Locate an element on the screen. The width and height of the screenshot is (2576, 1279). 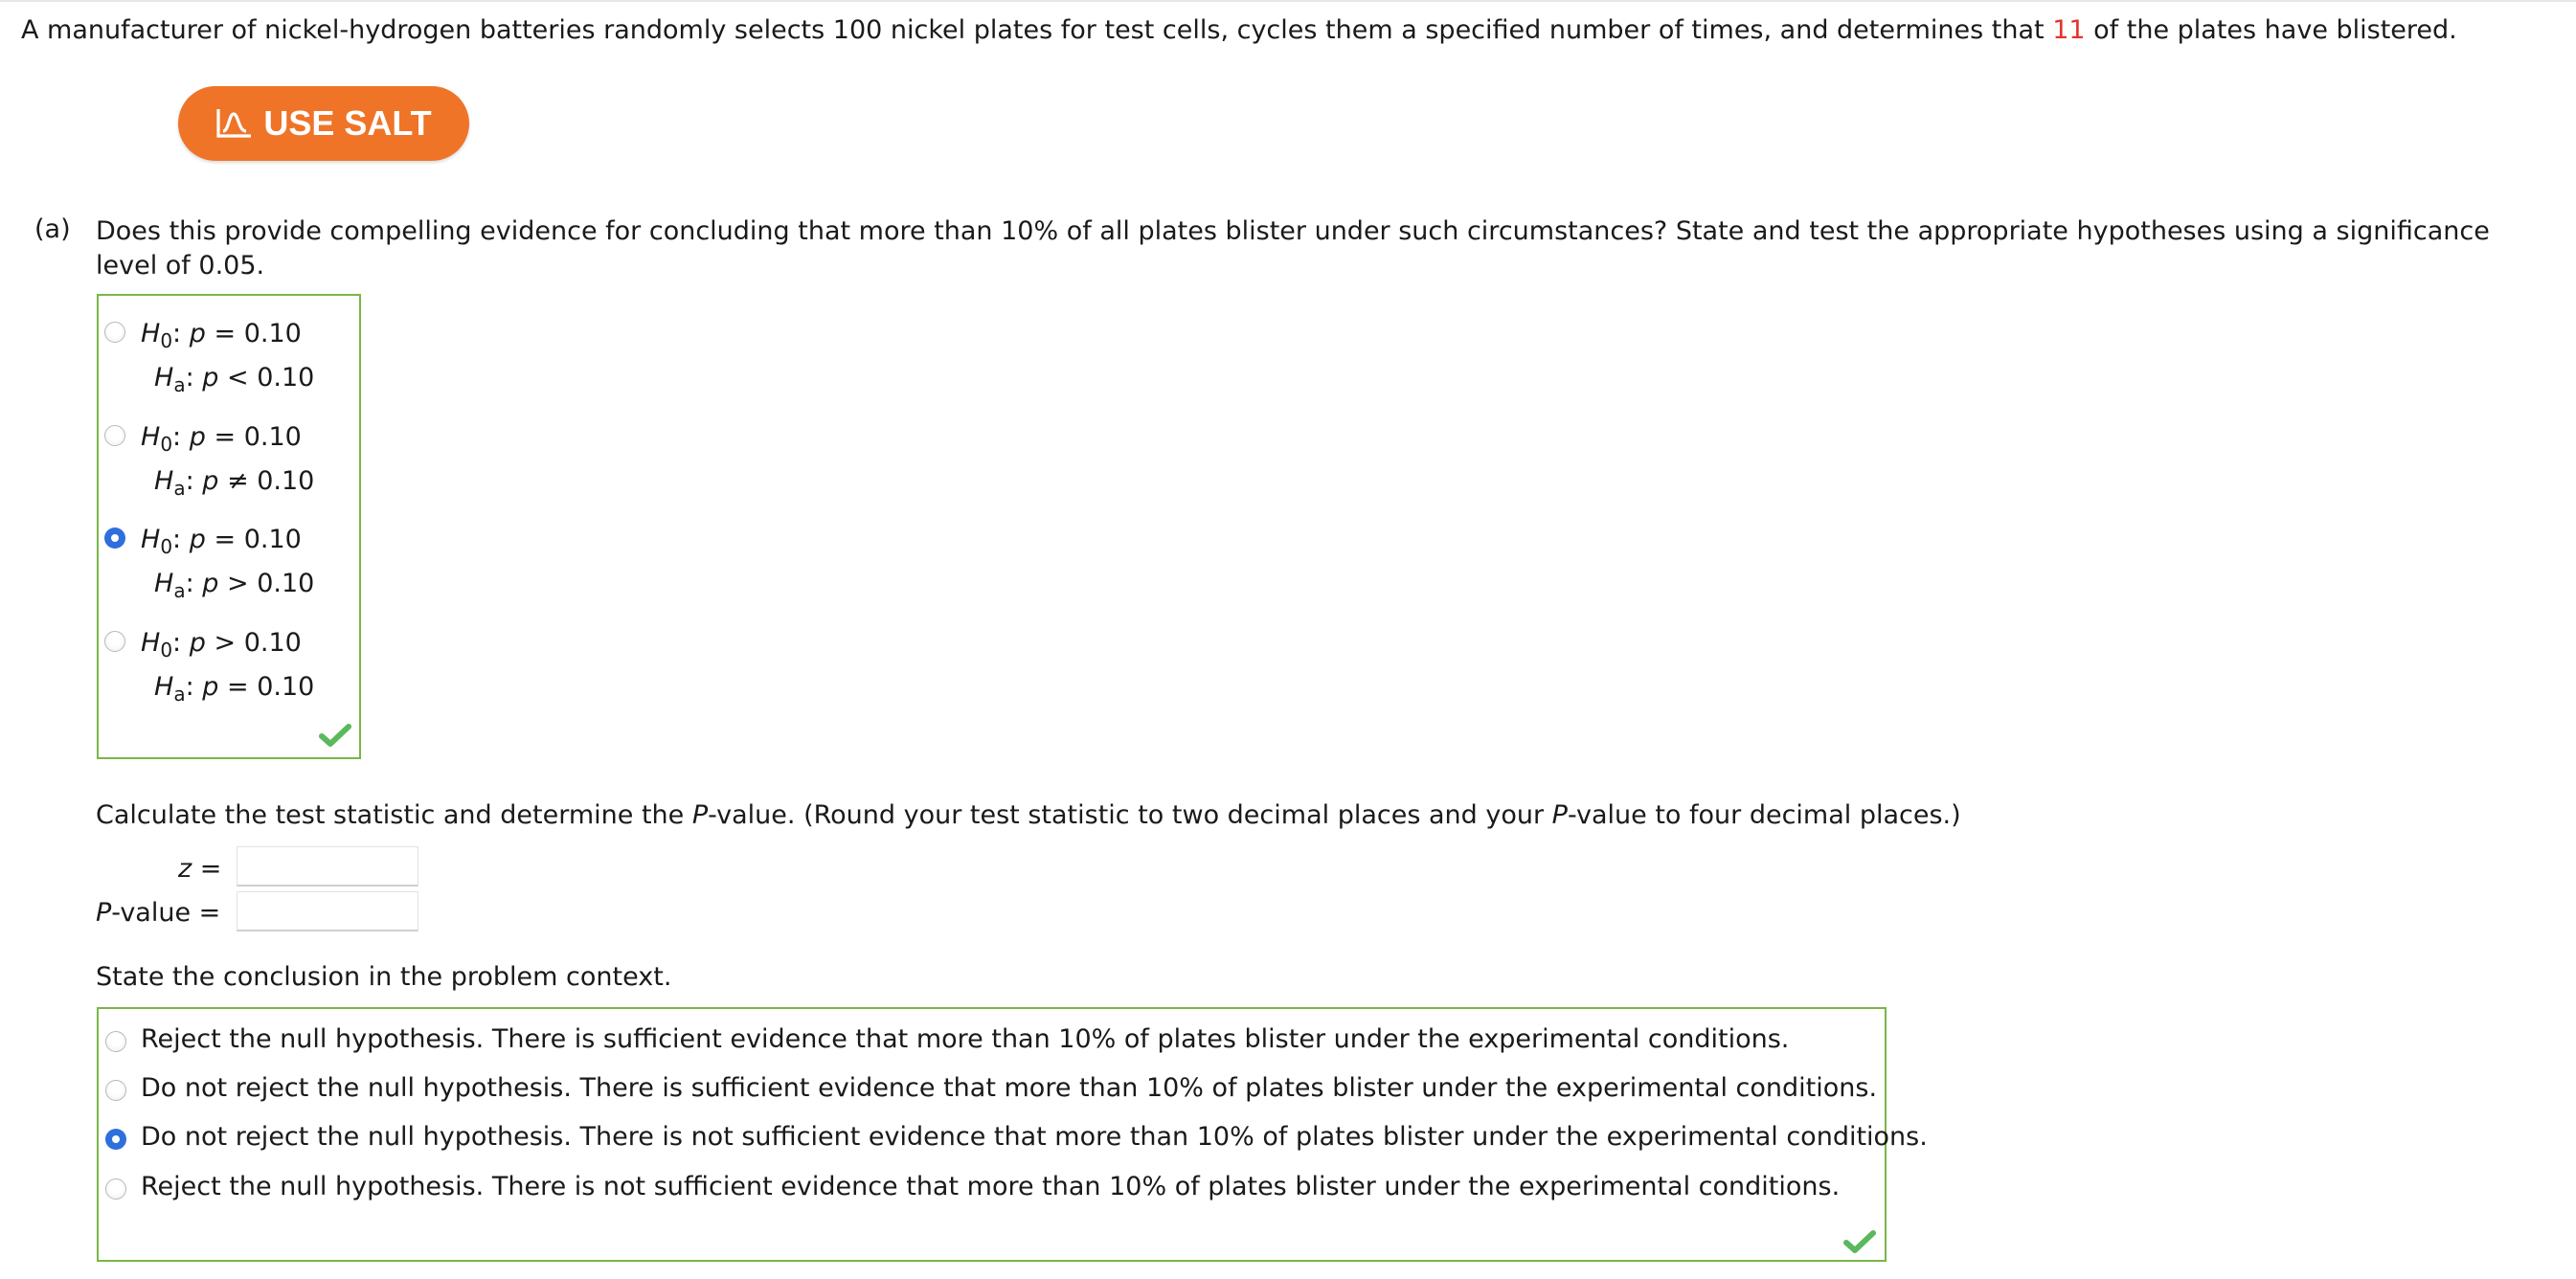
alt-hypothesis: Ha: p > 0.10 is located at coordinates (234, 585).